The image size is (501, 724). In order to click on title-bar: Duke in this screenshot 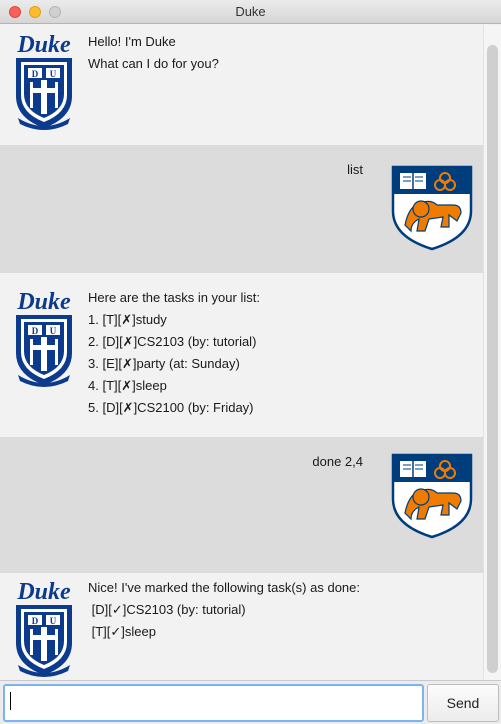, I will do `click(250, 12)`.